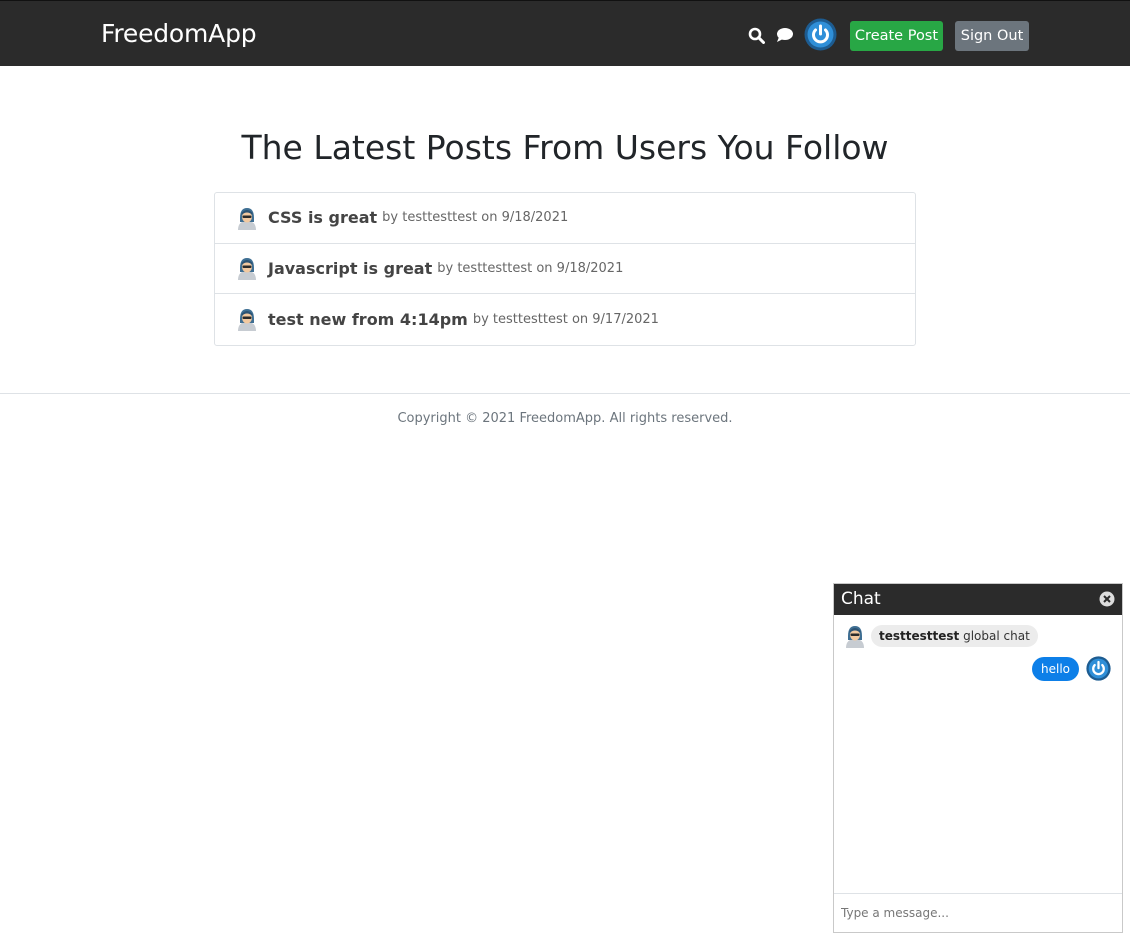  Describe the element at coordinates (896, 36) in the screenshot. I see `create-post-button: Create Post` at that location.